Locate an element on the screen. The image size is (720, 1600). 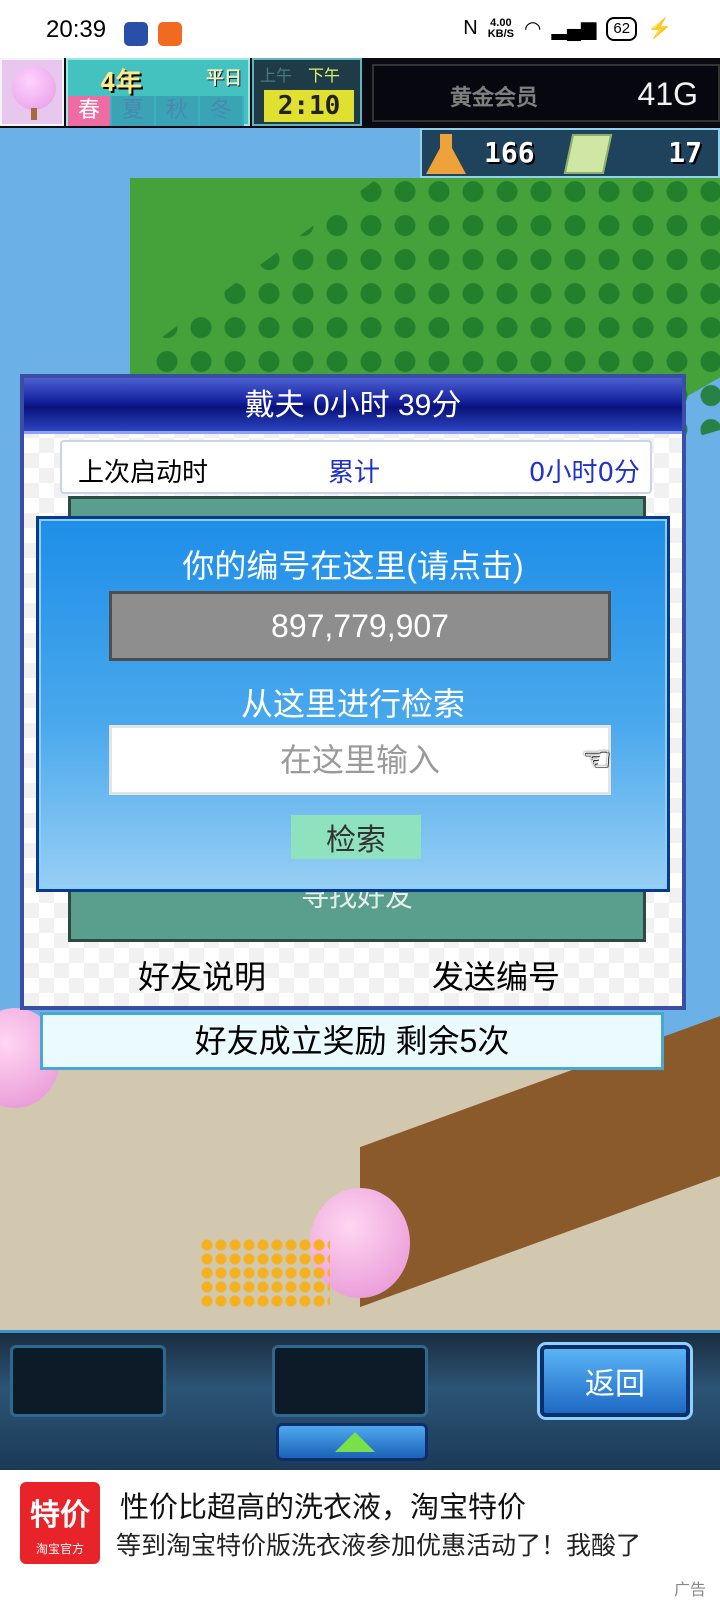
cash-items-count: 17 is located at coordinates (685, 152).